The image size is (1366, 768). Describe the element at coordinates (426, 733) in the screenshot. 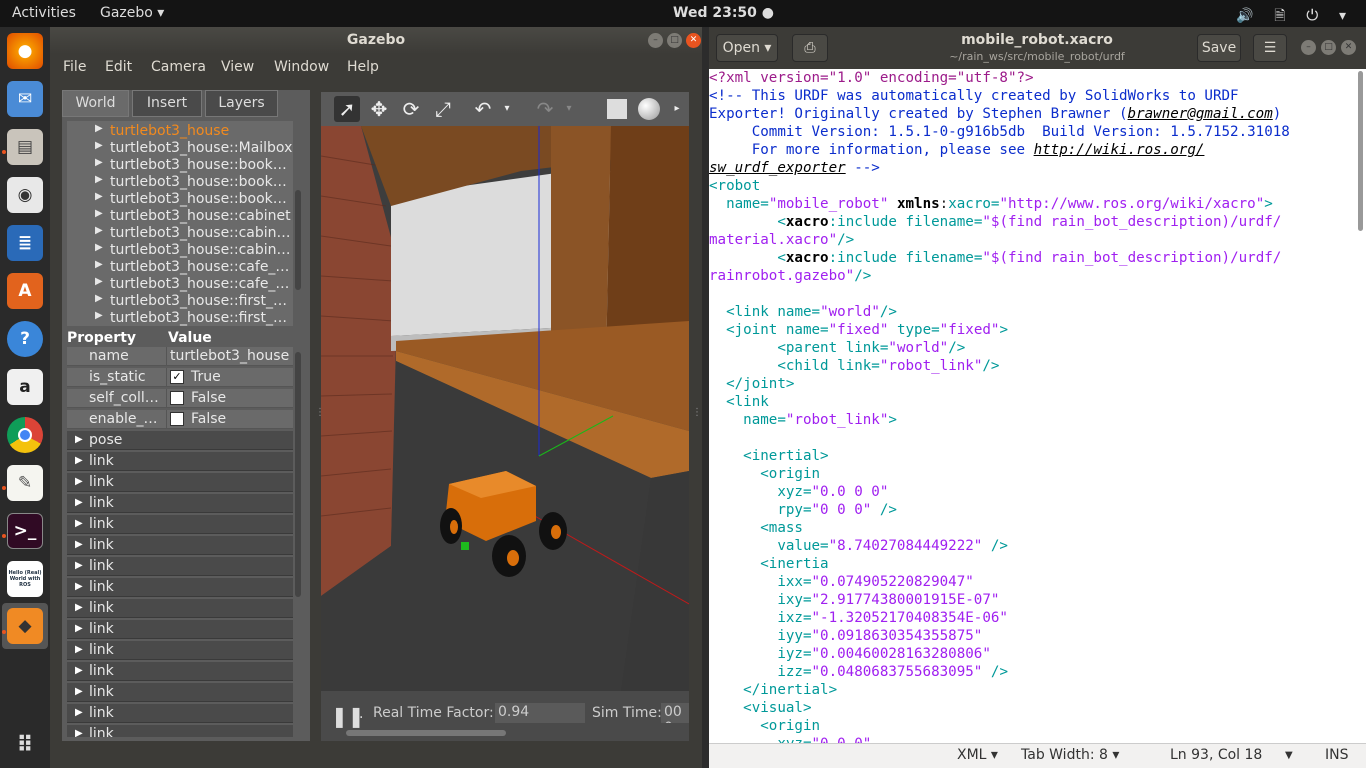

I see `horizontal-scrollbar` at that location.